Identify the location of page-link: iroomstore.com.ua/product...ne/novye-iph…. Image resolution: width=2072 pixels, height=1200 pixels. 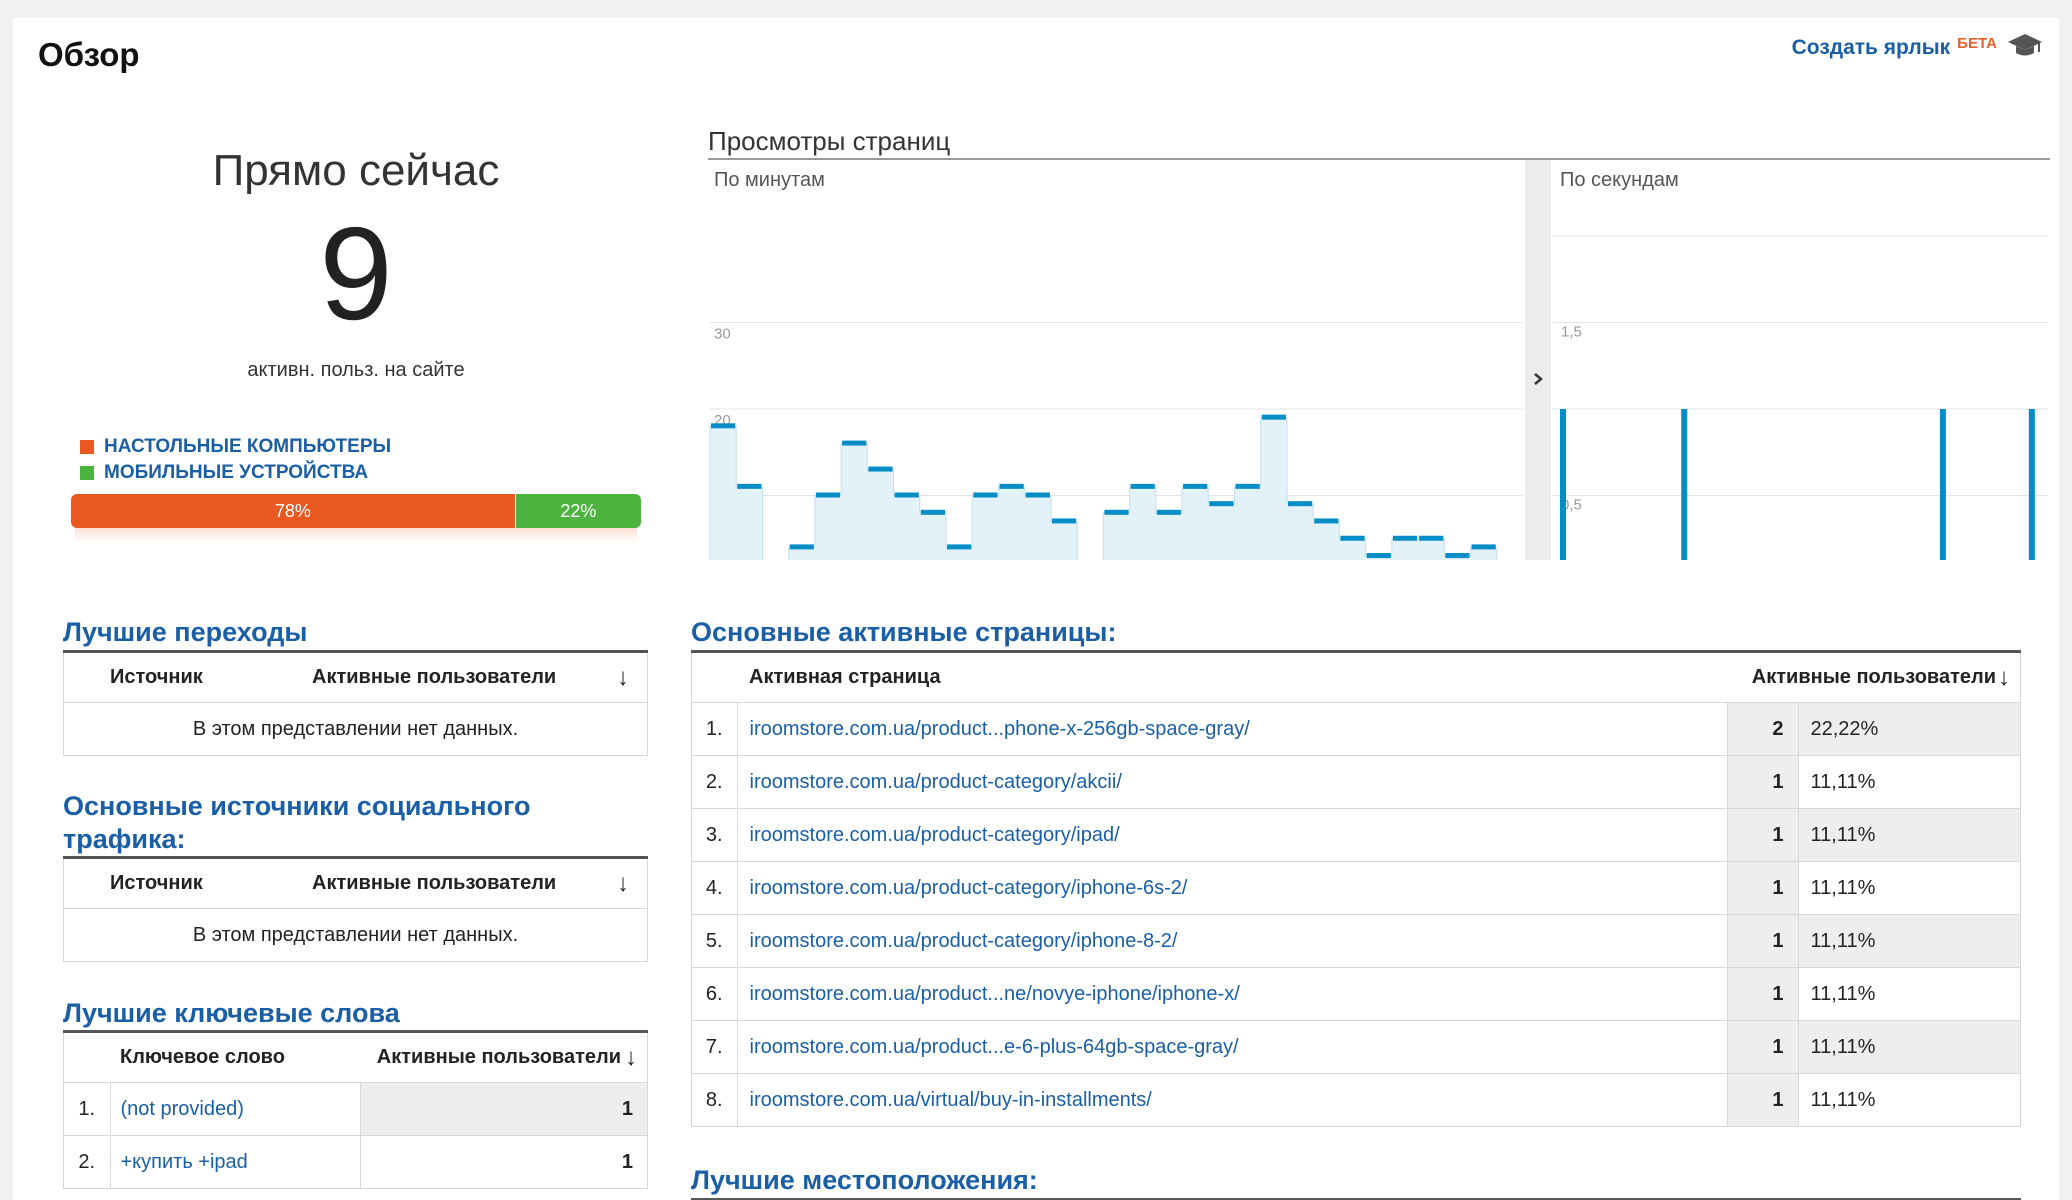
(1232, 994).